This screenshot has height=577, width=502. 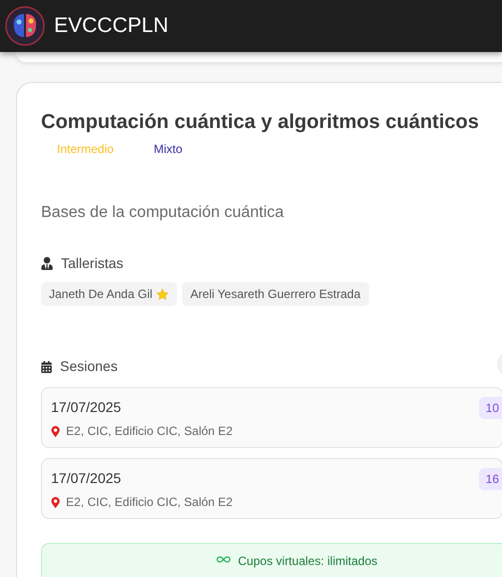 I want to click on person-icon, so click(x=47, y=263).